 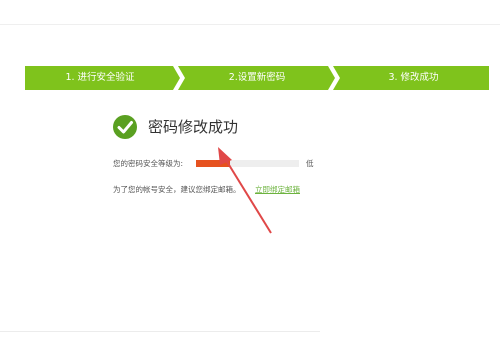 I want to click on annotation-arrow, so click(x=245, y=190).